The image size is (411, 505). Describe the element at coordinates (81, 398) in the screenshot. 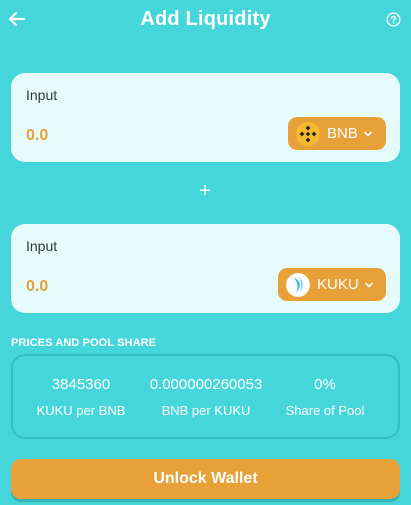

I see `price-kuku-per-bnb: 3845360 KUKU per BNB` at that location.